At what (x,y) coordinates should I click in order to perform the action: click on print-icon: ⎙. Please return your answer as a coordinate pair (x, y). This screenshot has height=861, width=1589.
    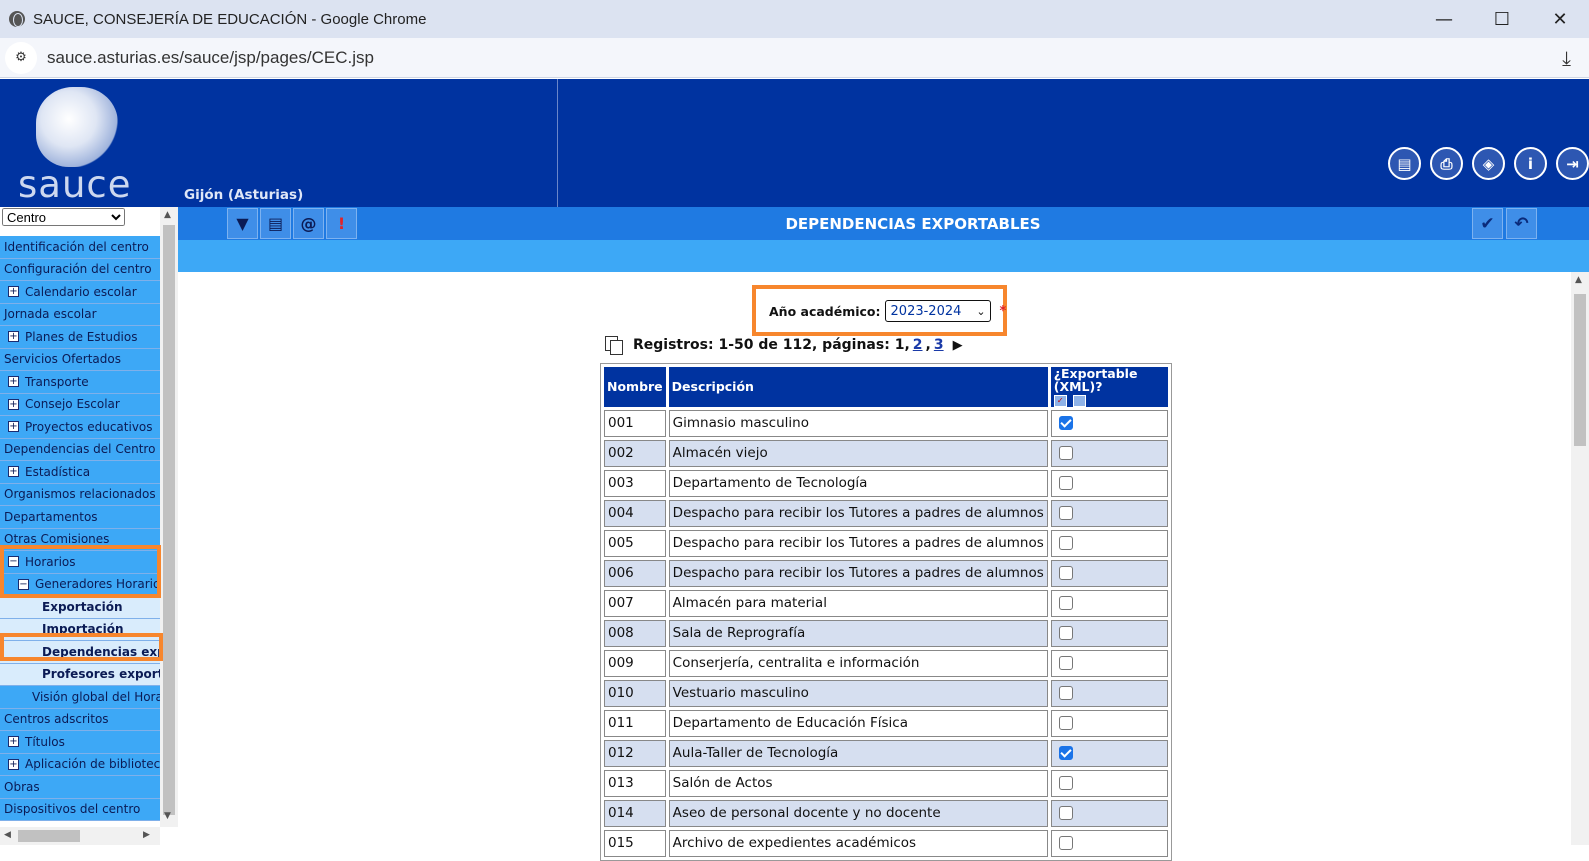
    Looking at the image, I should click on (1446, 163).